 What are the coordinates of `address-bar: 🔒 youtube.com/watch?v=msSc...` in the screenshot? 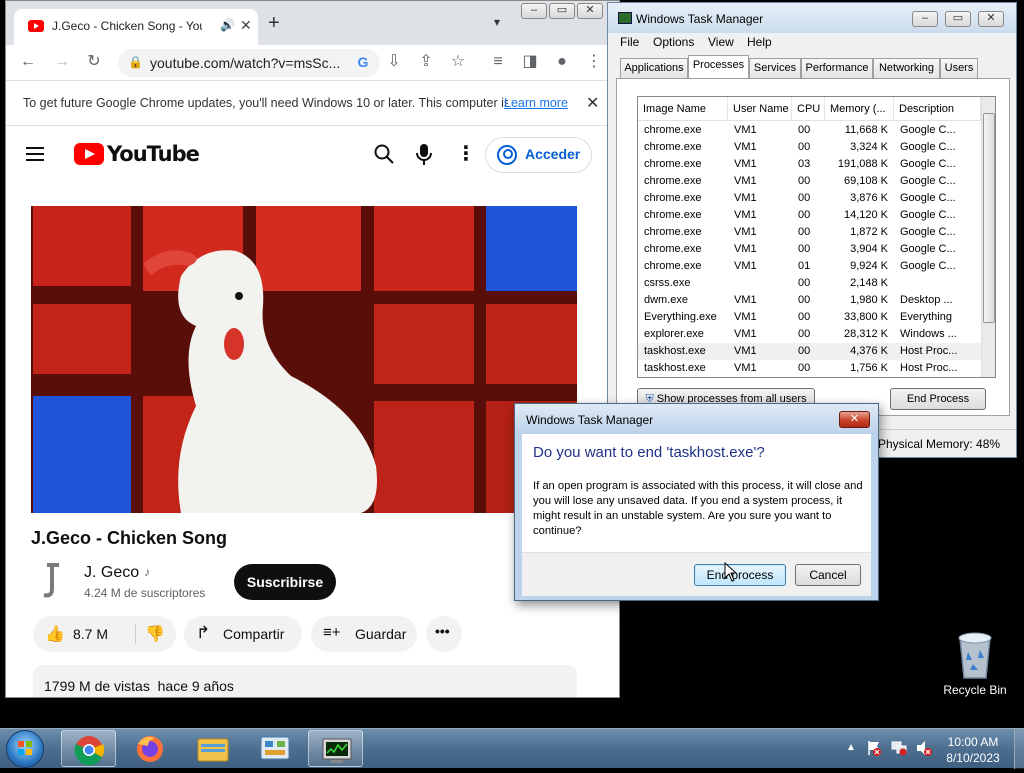 It's located at (249, 63).